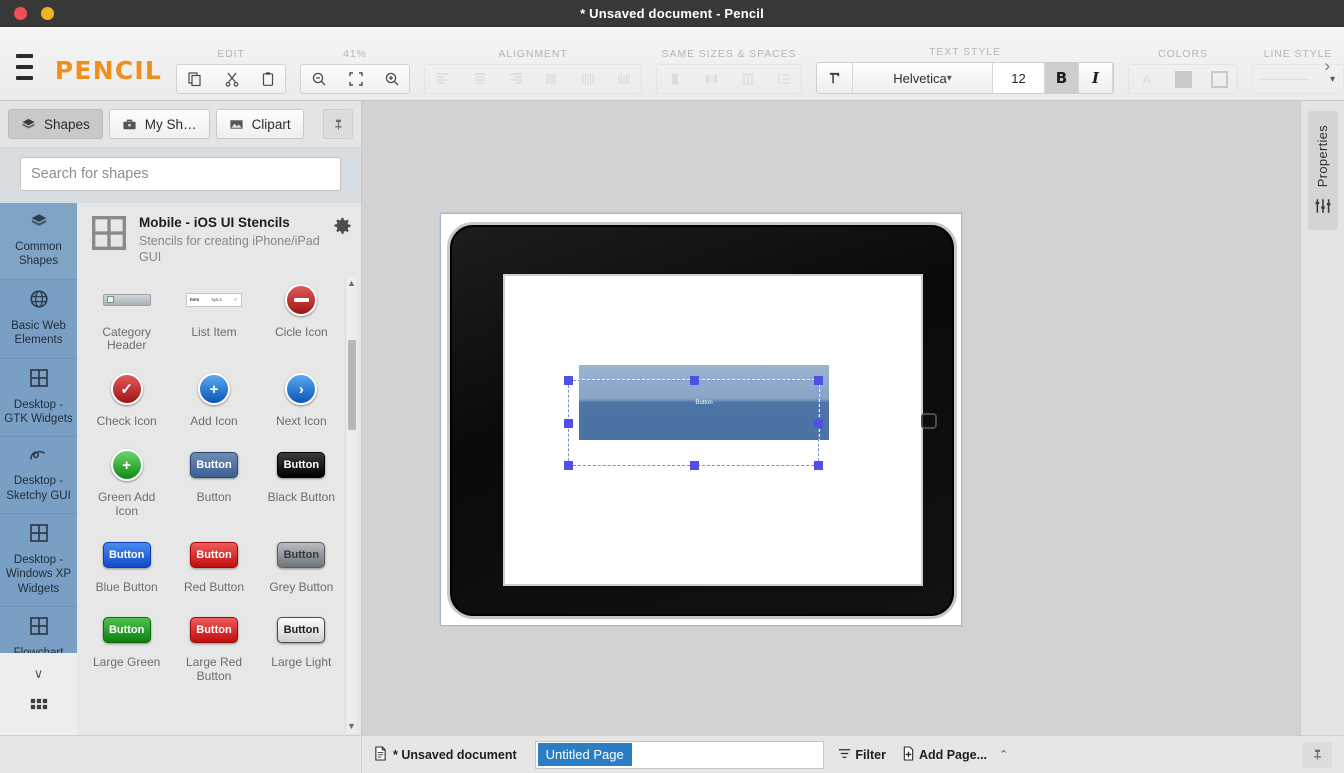  I want to click on shape-item-cicle-icon: Cicle Icon, so click(301, 317).